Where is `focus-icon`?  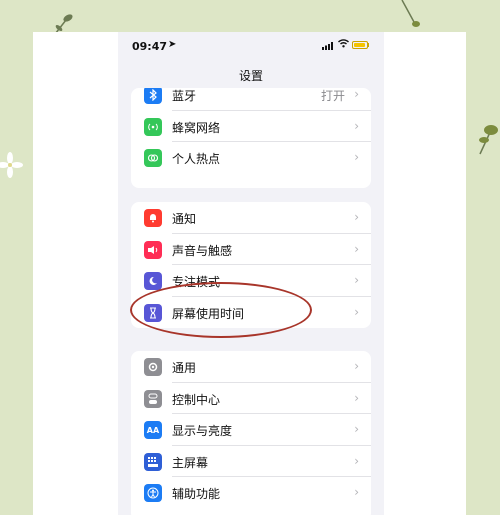
focus-icon is located at coordinates (153, 281).